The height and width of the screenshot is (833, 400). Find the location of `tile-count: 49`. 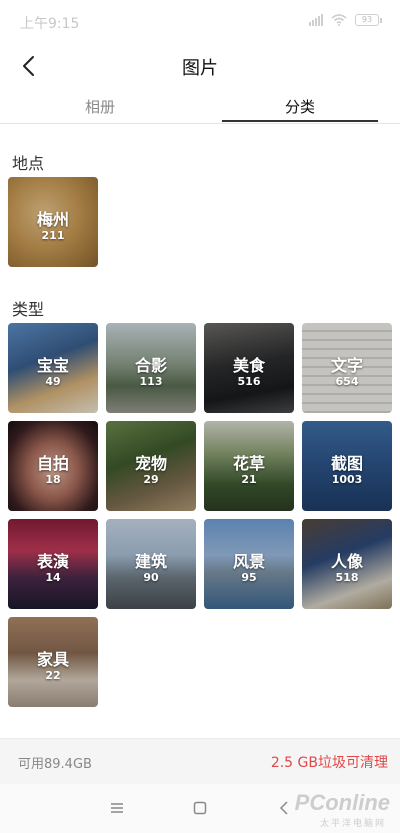

tile-count: 49 is located at coordinates (53, 381).